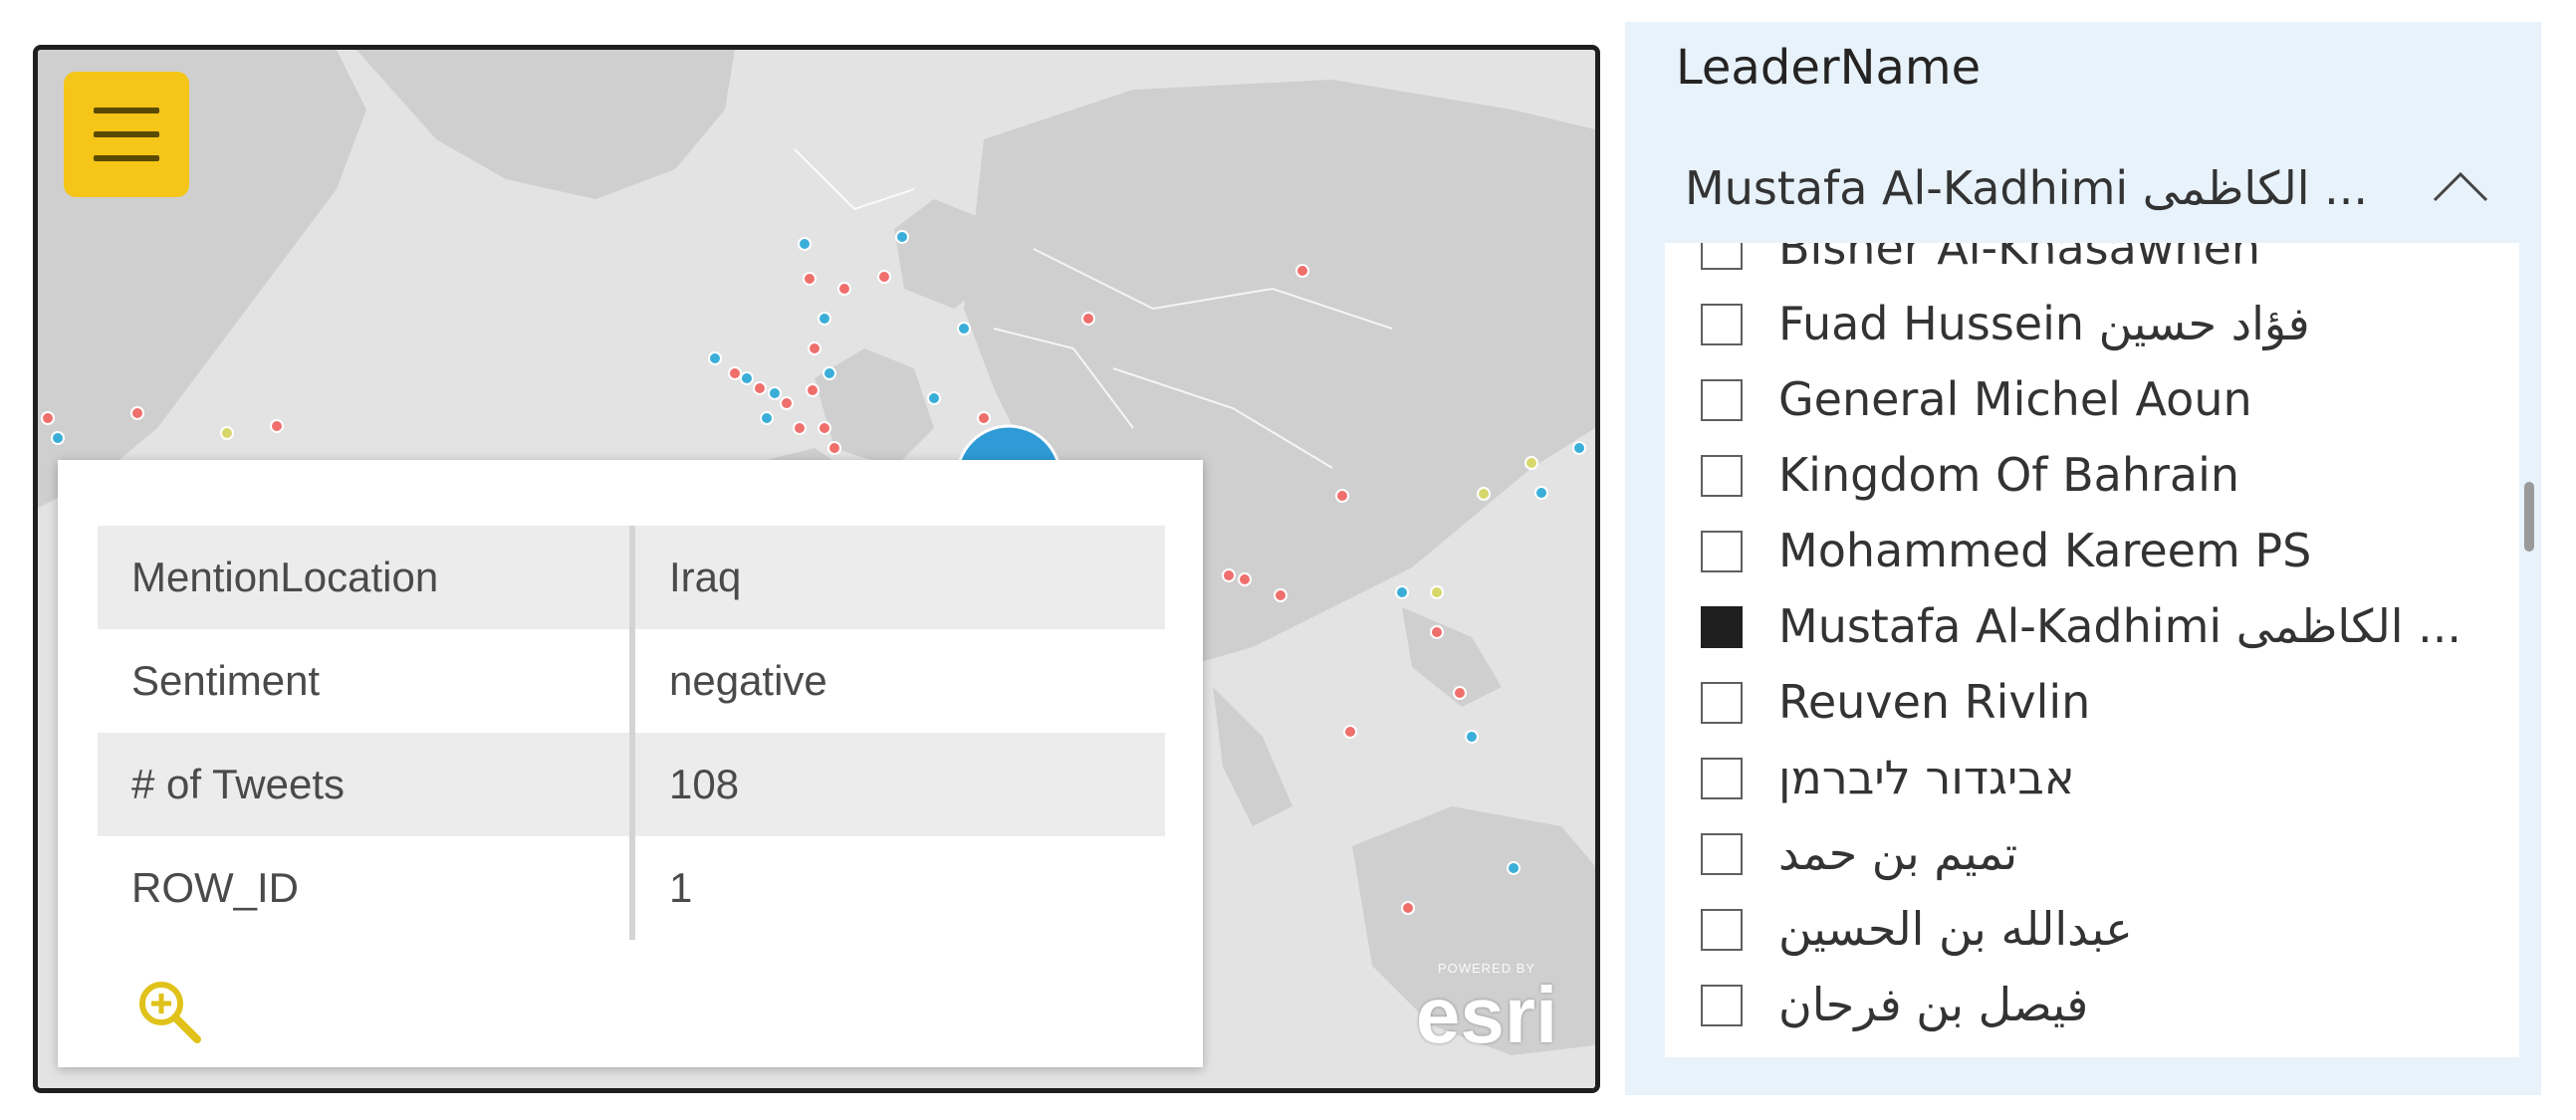 The width and height of the screenshot is (2576, 1120). Describe the element at coordinates (1926, 778) in the screenshot. I see `list-item-label: אביגדור ליברמן` at that location.